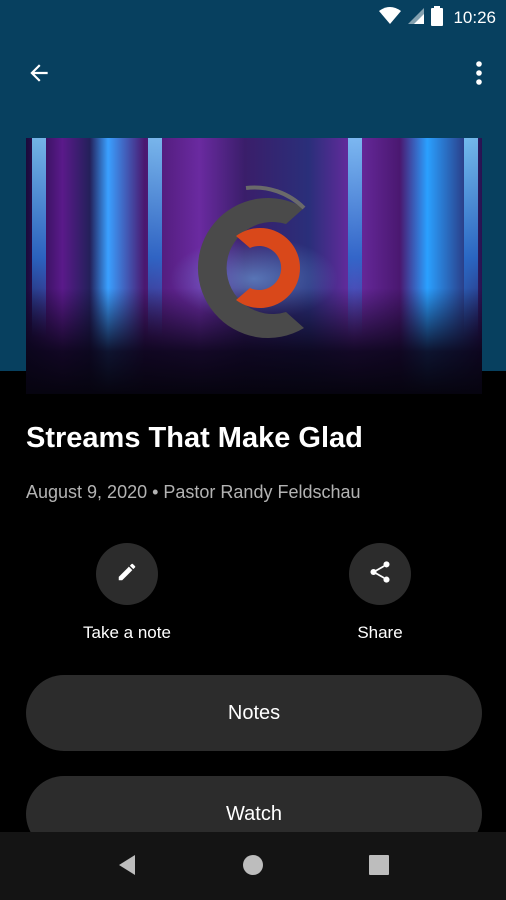 The width and height of the screenshot is (506, 900). I want to click on more-vert-icon, so click(479, 75).